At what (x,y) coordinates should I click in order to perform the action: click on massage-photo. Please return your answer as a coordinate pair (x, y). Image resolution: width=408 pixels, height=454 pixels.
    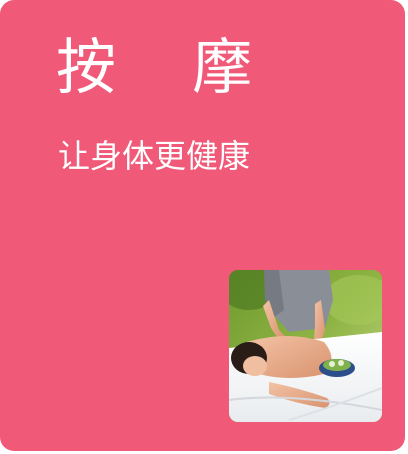
    Looking at the image, I should click on (305, 346).